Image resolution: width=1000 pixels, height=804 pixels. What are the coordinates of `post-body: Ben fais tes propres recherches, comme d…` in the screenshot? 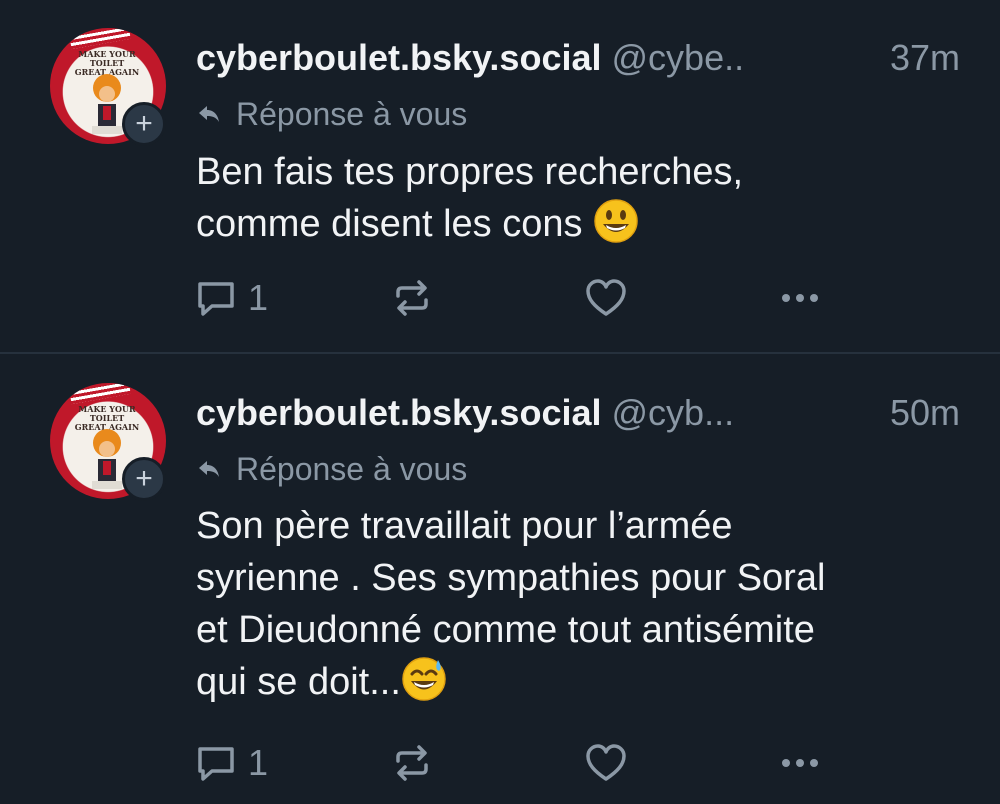 It's located at (586, 198).